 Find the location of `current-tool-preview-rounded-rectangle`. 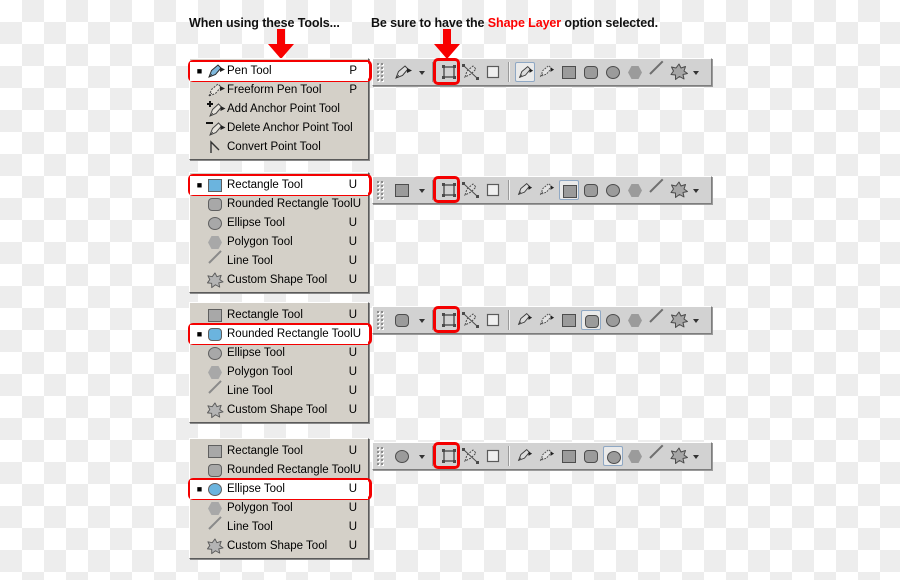

current-tool-preview-rounded-rectangle is located at coordinates (403, 320).